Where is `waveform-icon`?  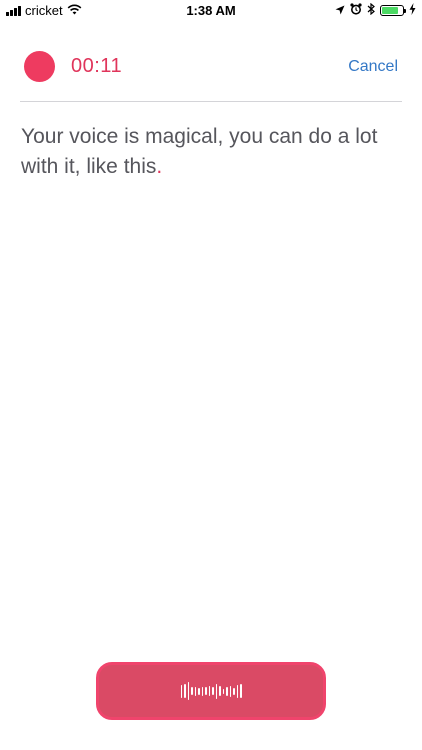
waveform-icon is located at coordinates (211, 691).